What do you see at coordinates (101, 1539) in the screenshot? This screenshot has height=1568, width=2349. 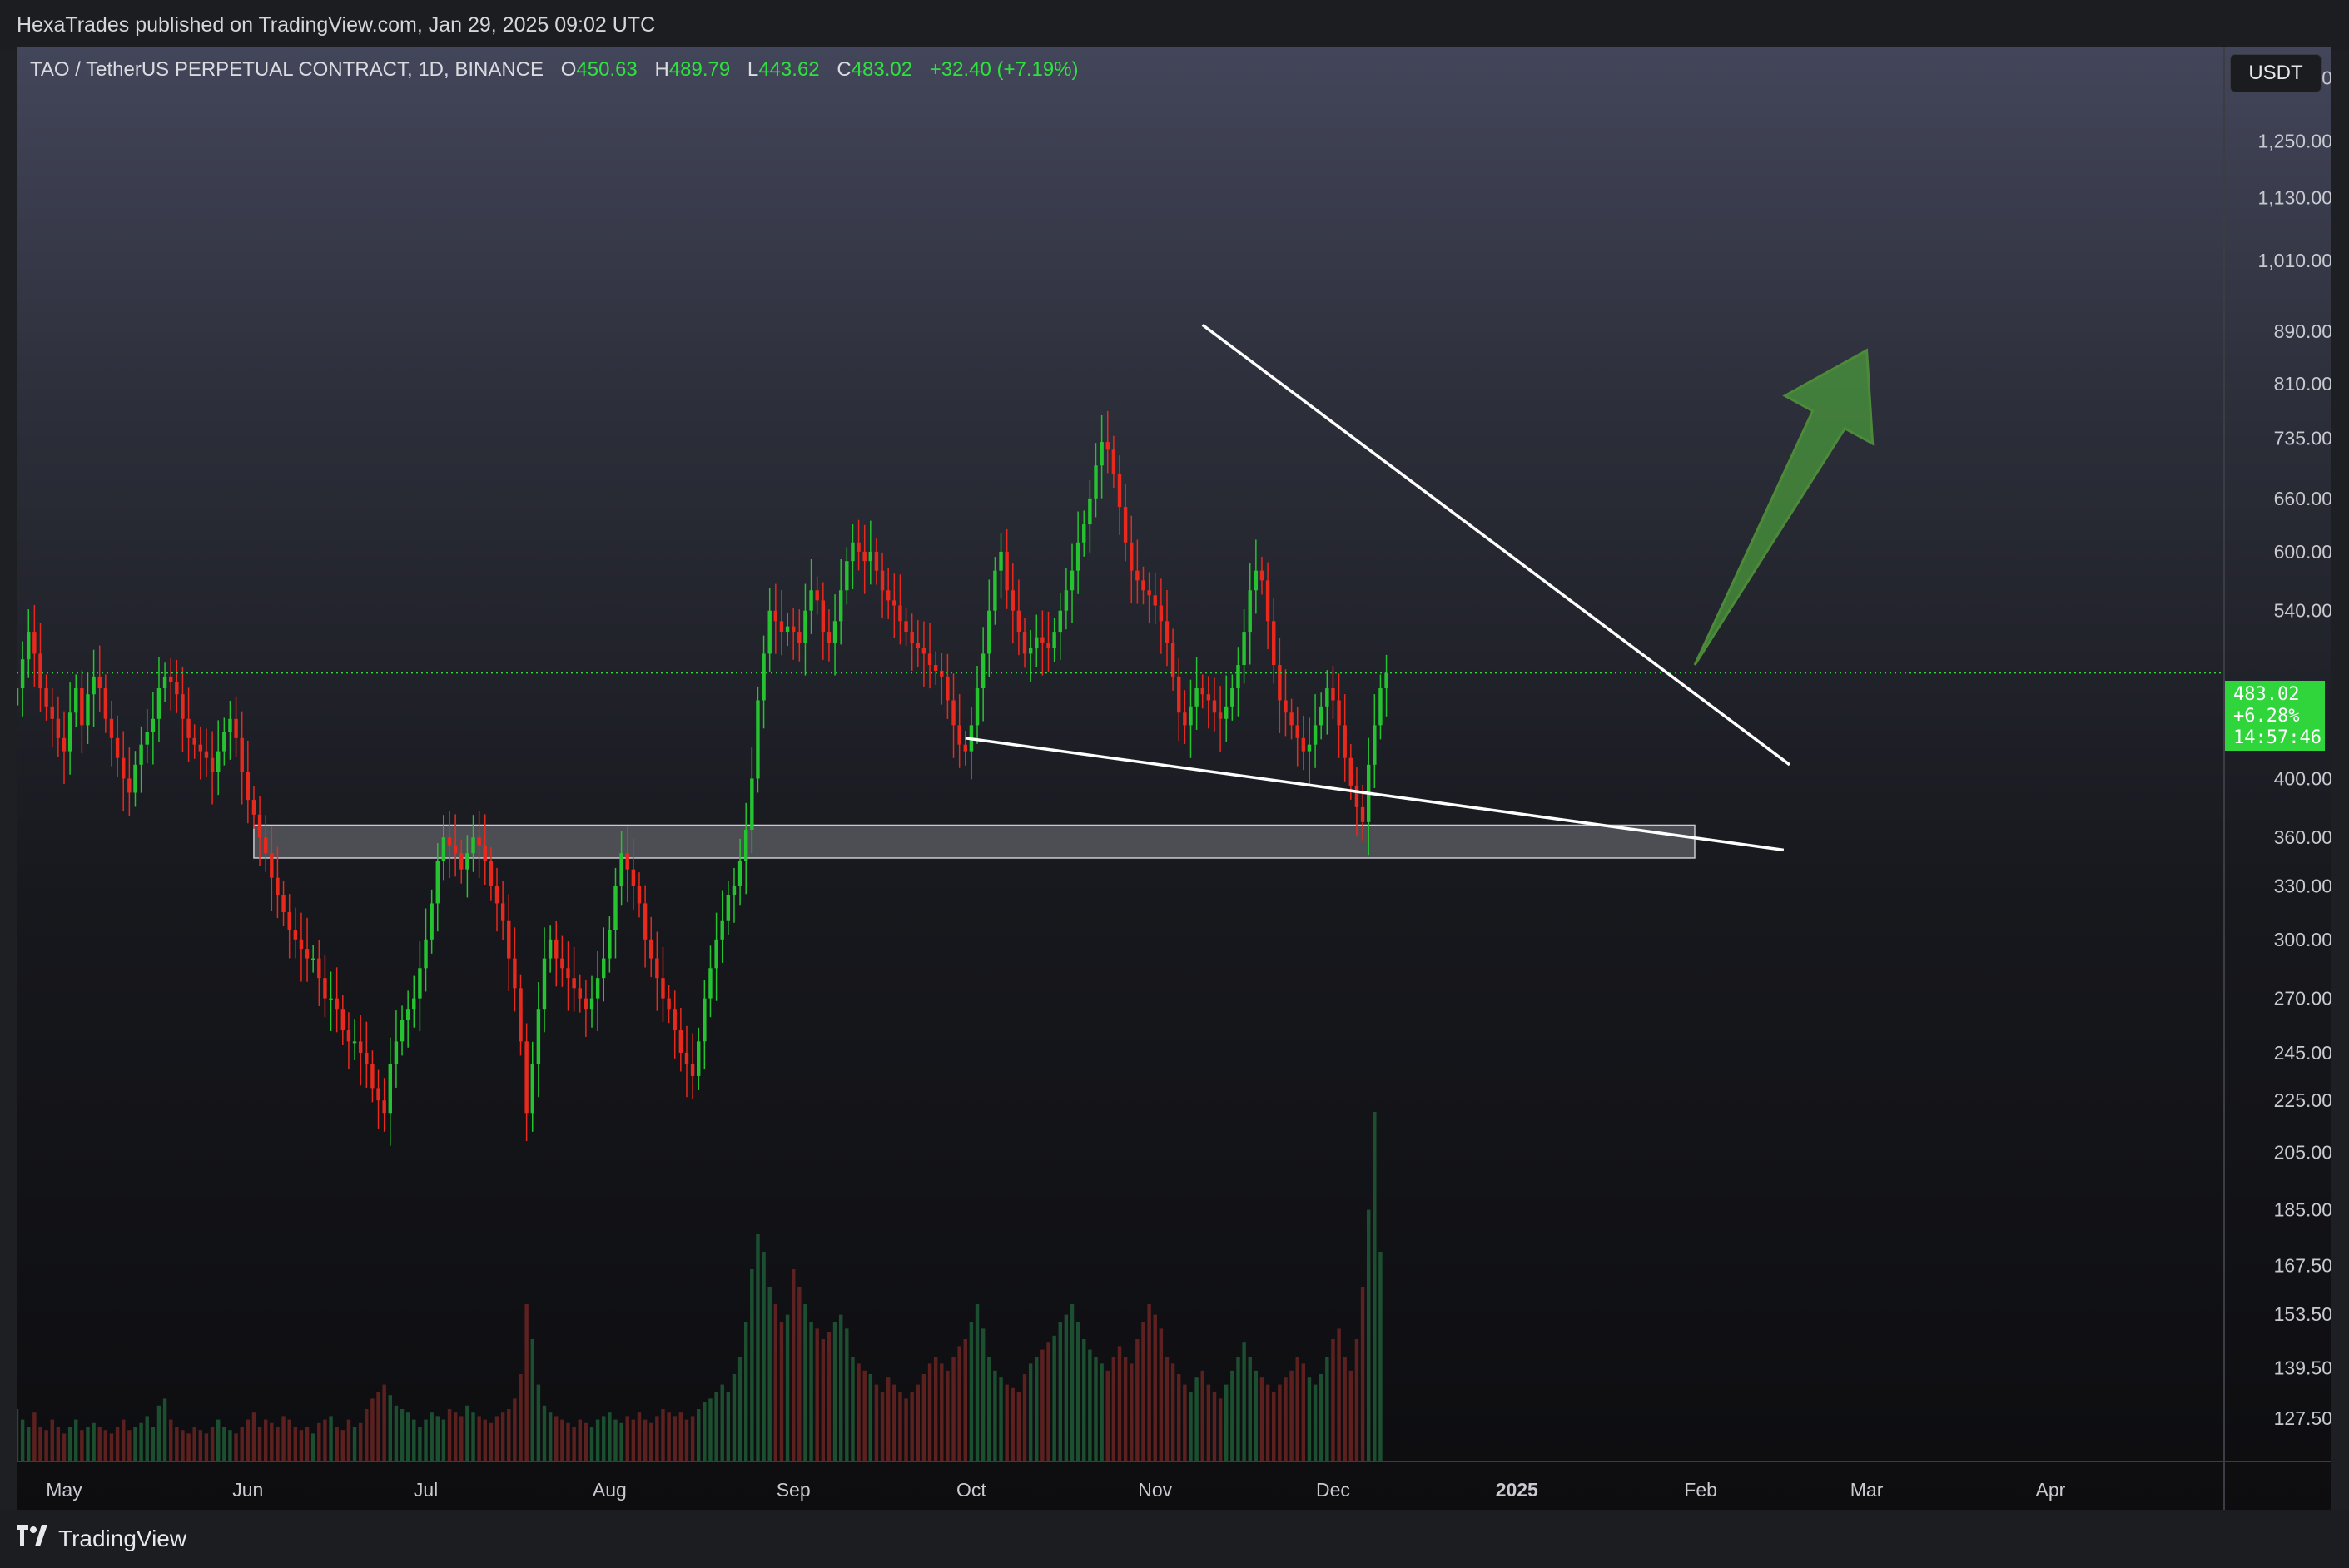 I see `tradingview-brand: TradingView` at bounding box center [101, 1539].